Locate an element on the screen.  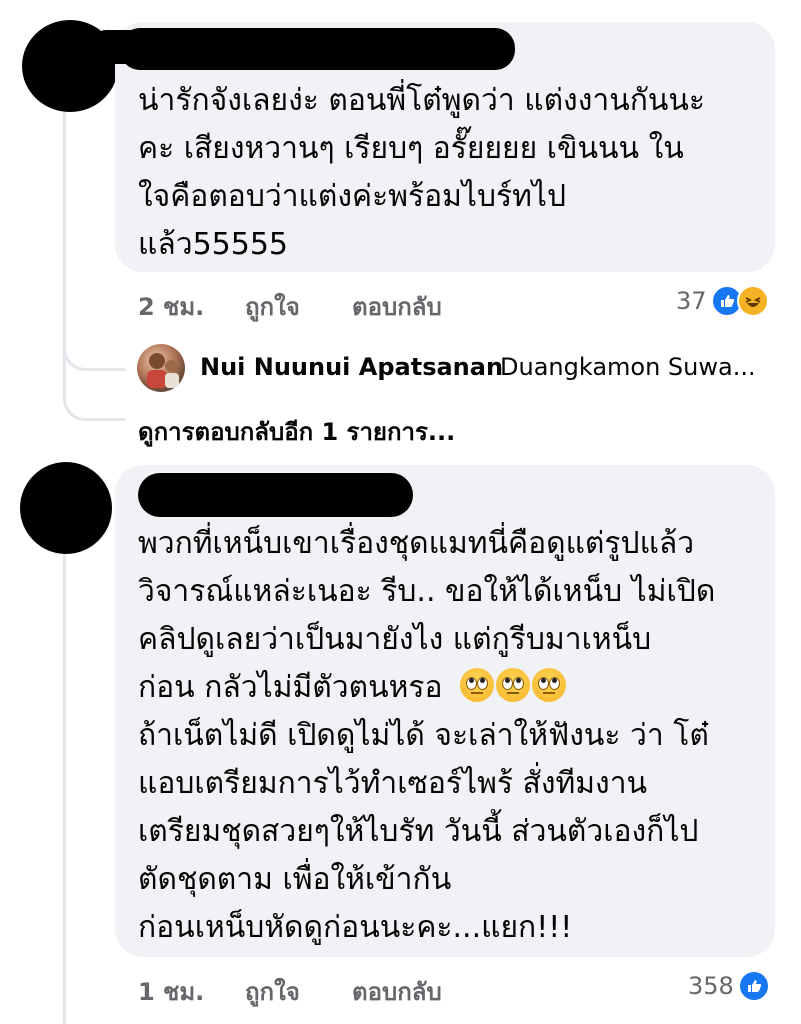
comment-text-line: คะ เสียงหวานๆ เรียบๆ อรั๊ยยยย เขินนน ใน is located at coordinates (411, 148).